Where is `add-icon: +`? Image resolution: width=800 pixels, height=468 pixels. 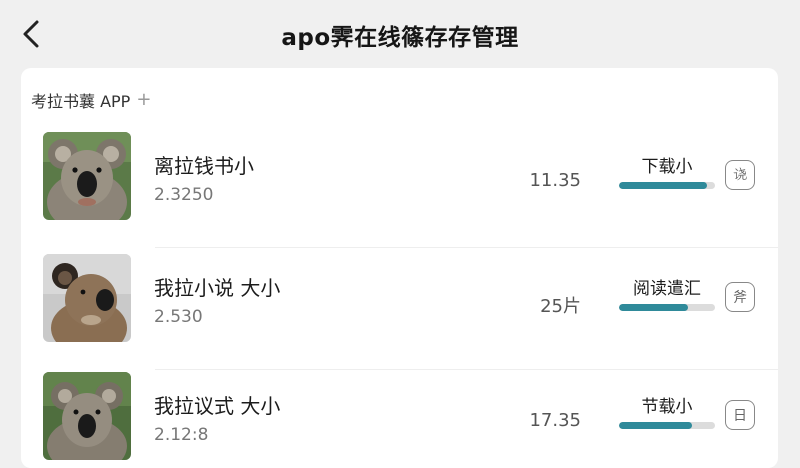 add-icon: + is located at coordinates (143, 100).